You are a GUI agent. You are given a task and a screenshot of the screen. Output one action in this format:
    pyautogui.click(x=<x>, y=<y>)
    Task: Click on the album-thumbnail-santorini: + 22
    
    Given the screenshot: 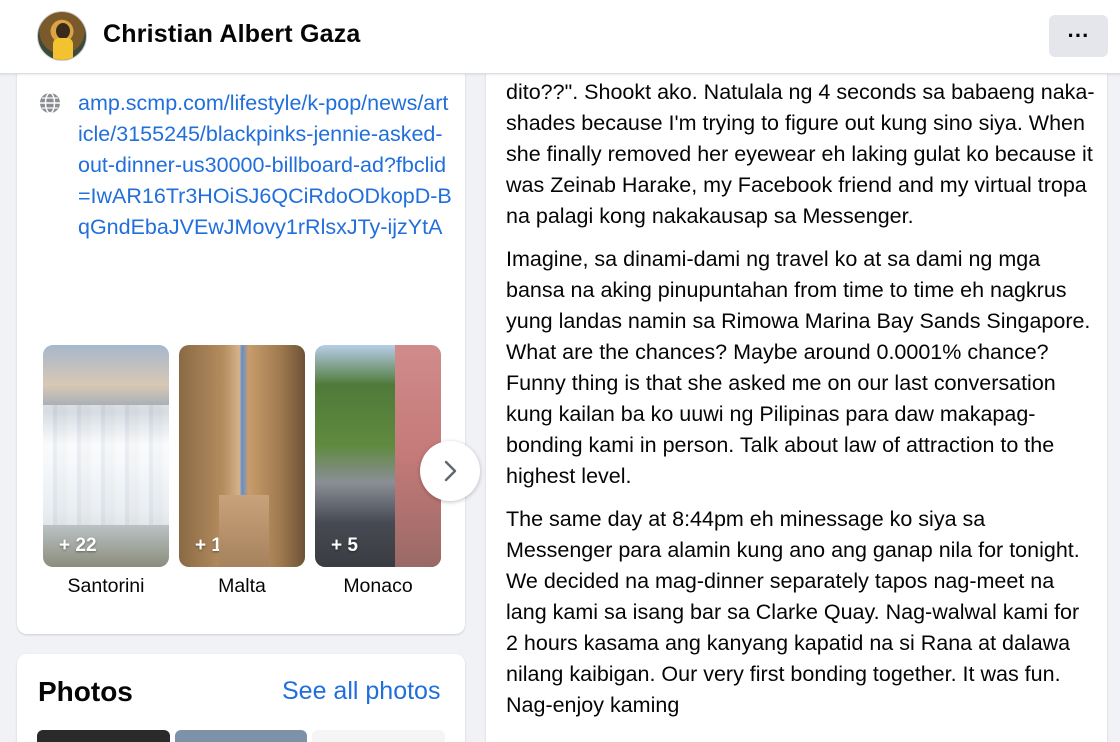 What is the action you would take?
    pyautogui.click(x=106, y=456)
    